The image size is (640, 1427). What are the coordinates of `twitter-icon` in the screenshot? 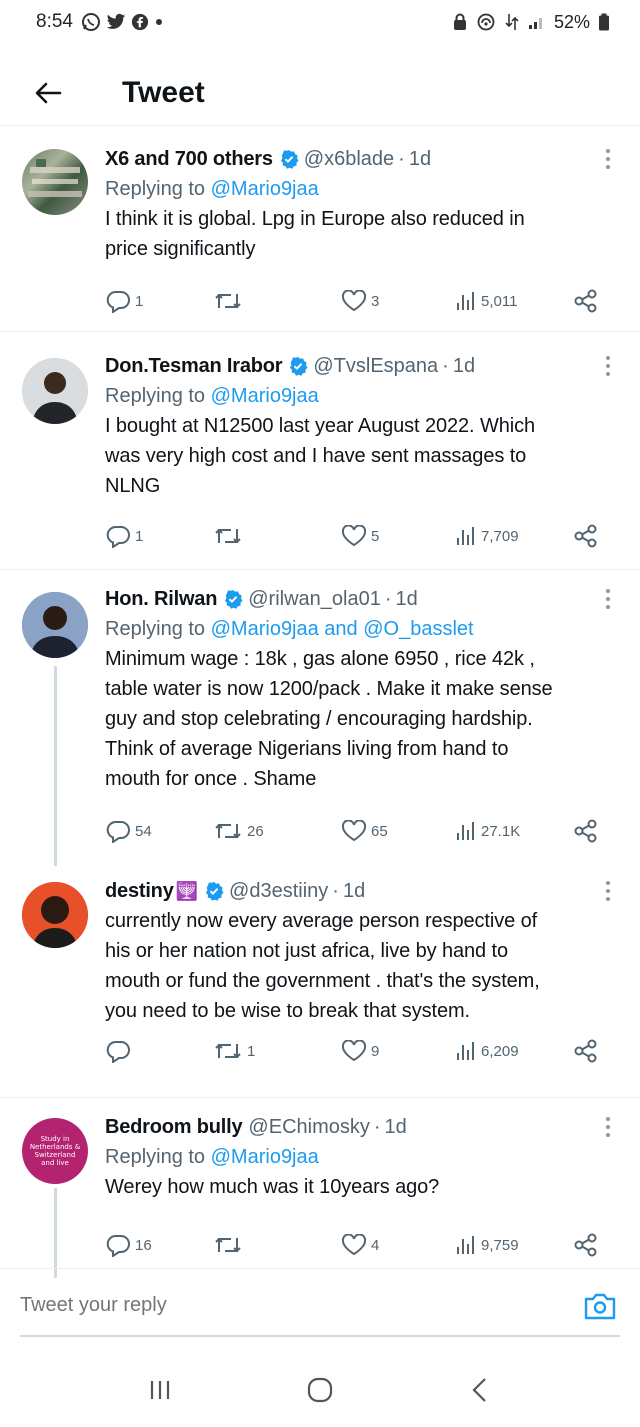 It's located at (116, 22).